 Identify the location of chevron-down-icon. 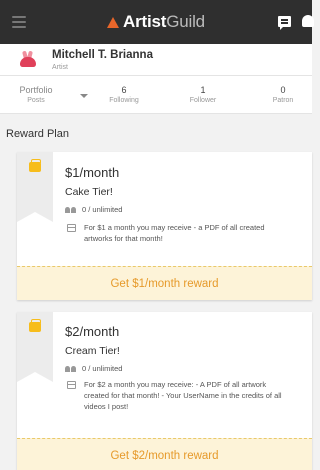
(84, 96).